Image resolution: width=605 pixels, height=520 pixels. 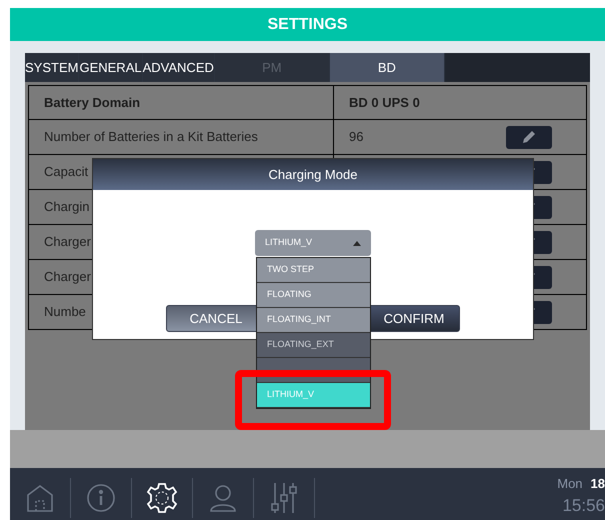 What do you see at coordinates (313, 295) in the screenshot?
I see `dropdown-option: FLOATING` at bounding box center [313, 295].